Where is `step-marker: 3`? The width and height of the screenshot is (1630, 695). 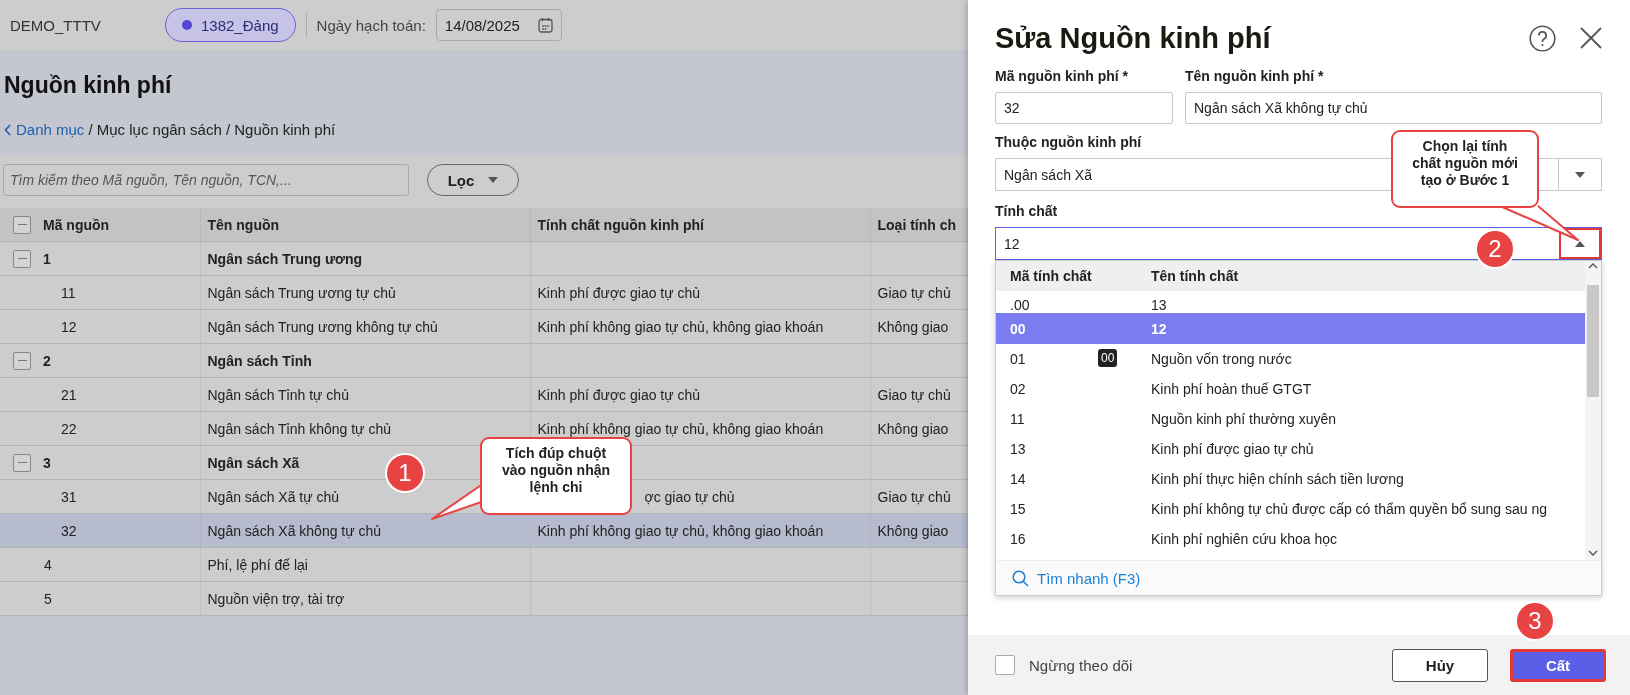 step-marker: 3 is located at coordinates (1535, 621).